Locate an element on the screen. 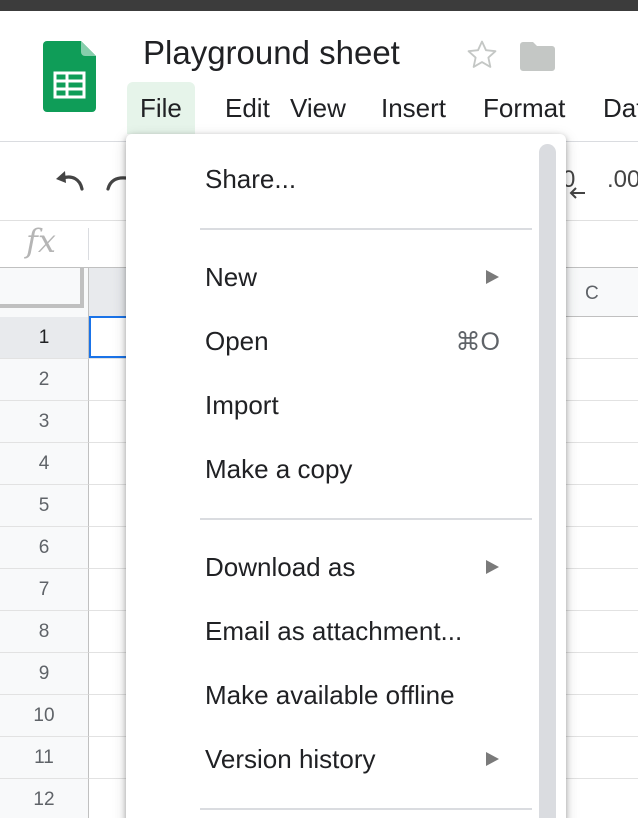 Image resolution: width=638 pixels, height=818 pixels. menu-format: Format is located at coordinates (524, 108).